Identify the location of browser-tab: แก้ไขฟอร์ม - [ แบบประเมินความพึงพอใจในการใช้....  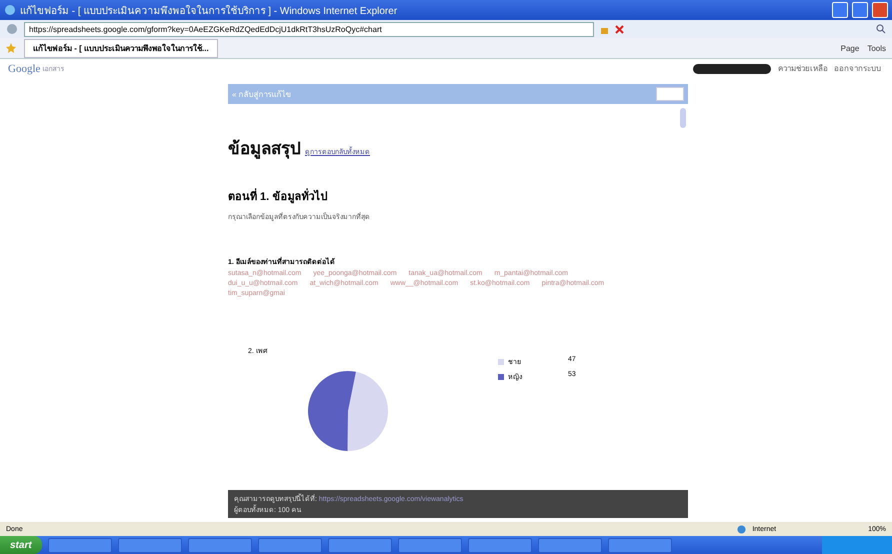
(121, 48).